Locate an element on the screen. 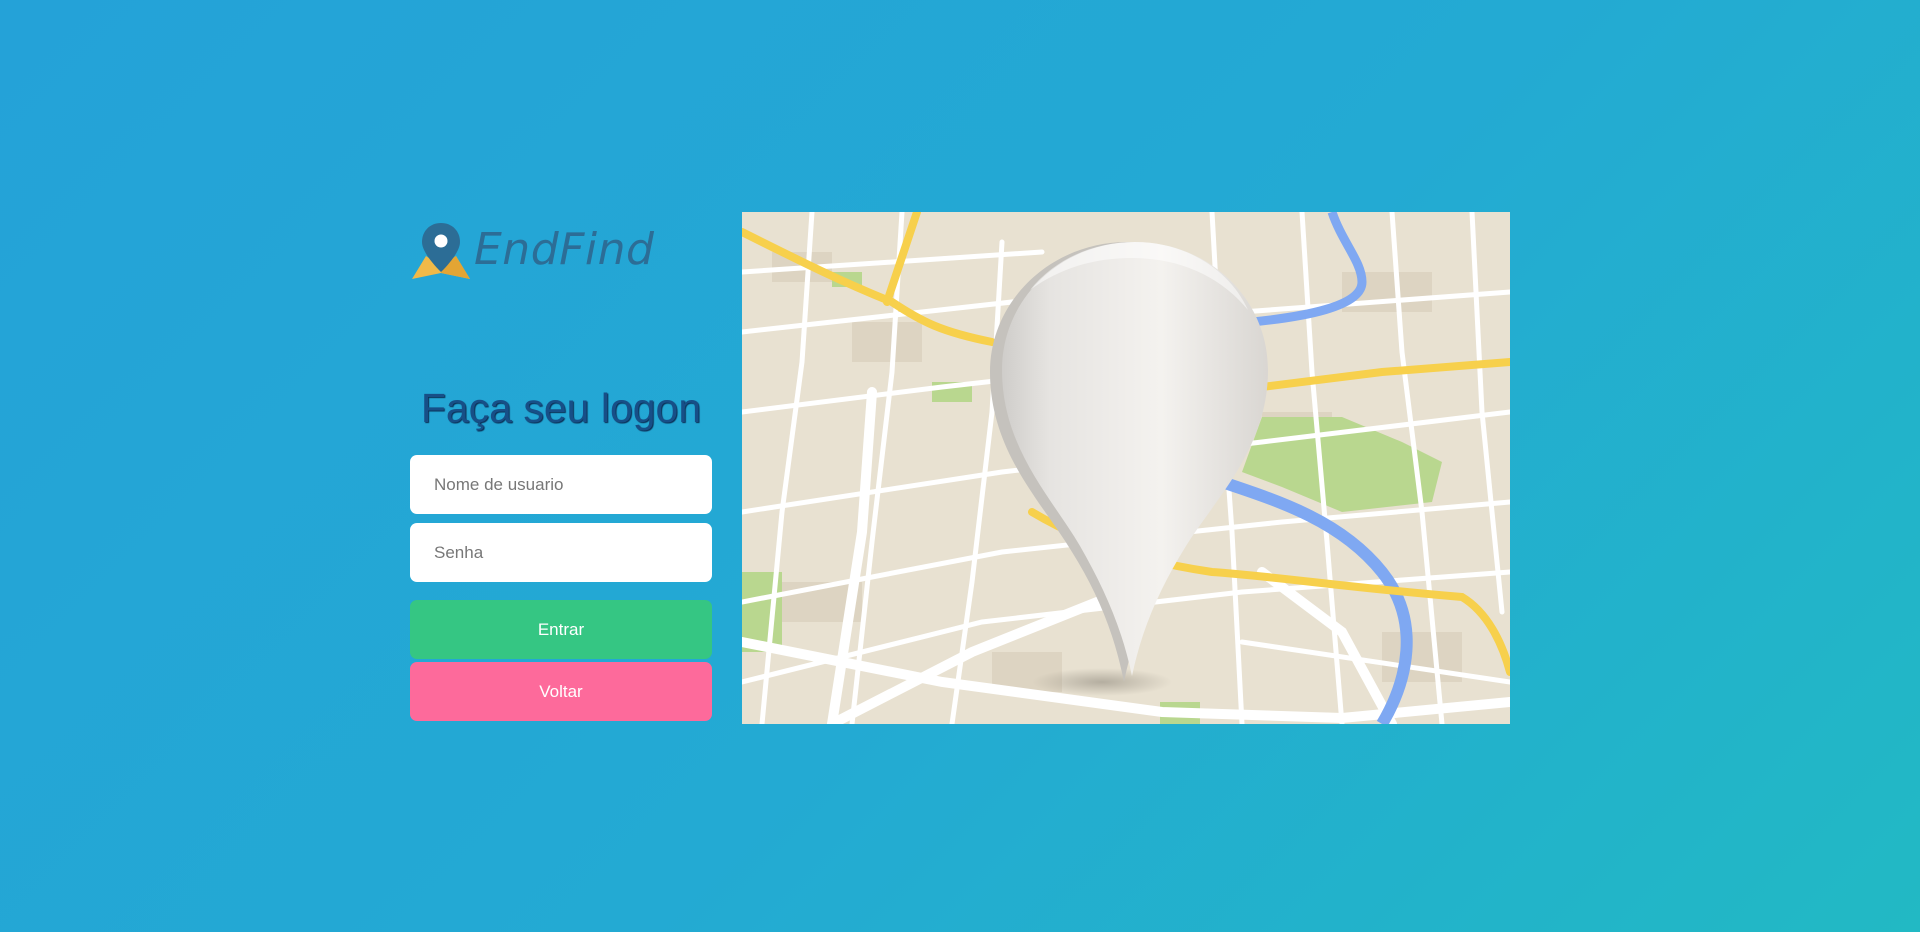 The image size is (1920, 932). password-input is located at coordinates (561, 552).